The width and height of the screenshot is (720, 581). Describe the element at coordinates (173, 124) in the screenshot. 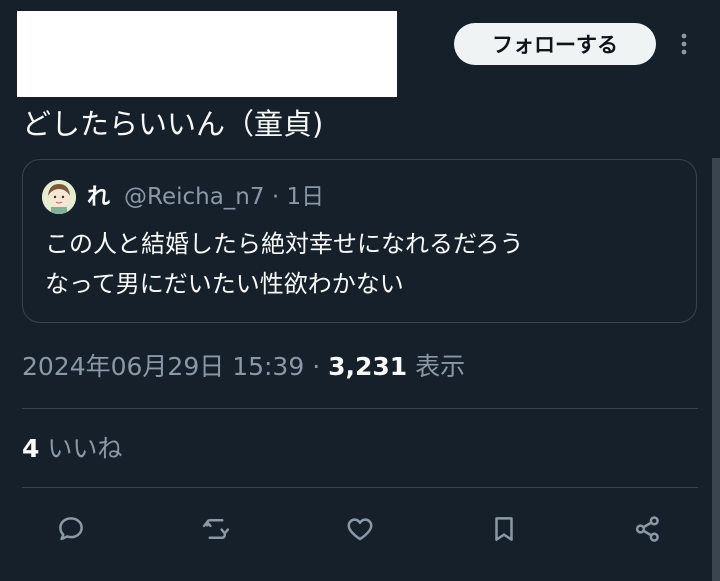

I see `tweet-text: どしたらいいん（童貞)` at that location.